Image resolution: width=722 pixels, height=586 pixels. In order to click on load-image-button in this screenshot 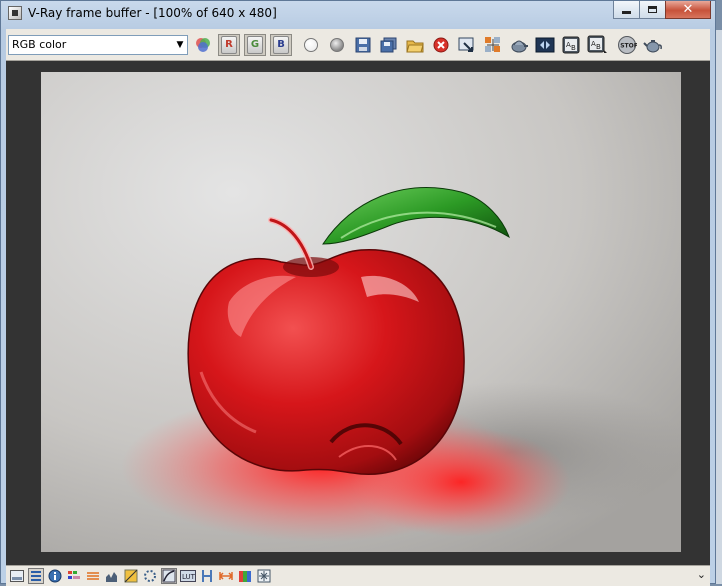, I will do `click(415, 45)`.